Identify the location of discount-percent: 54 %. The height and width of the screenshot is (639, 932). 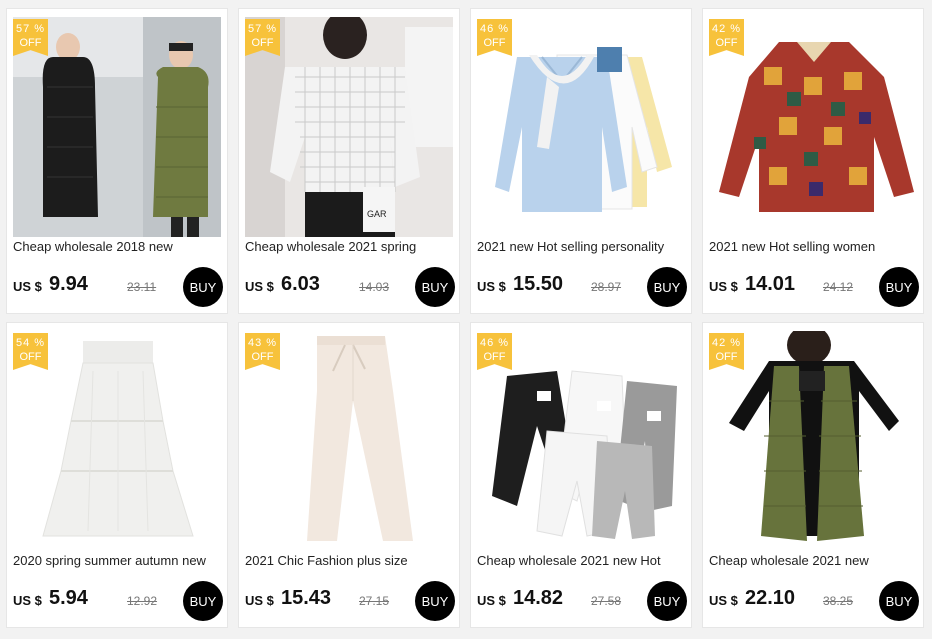
(30, 343).